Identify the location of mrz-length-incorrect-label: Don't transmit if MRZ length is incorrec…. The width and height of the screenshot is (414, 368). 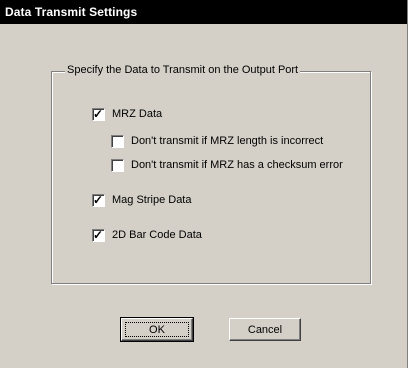
(227, 141).